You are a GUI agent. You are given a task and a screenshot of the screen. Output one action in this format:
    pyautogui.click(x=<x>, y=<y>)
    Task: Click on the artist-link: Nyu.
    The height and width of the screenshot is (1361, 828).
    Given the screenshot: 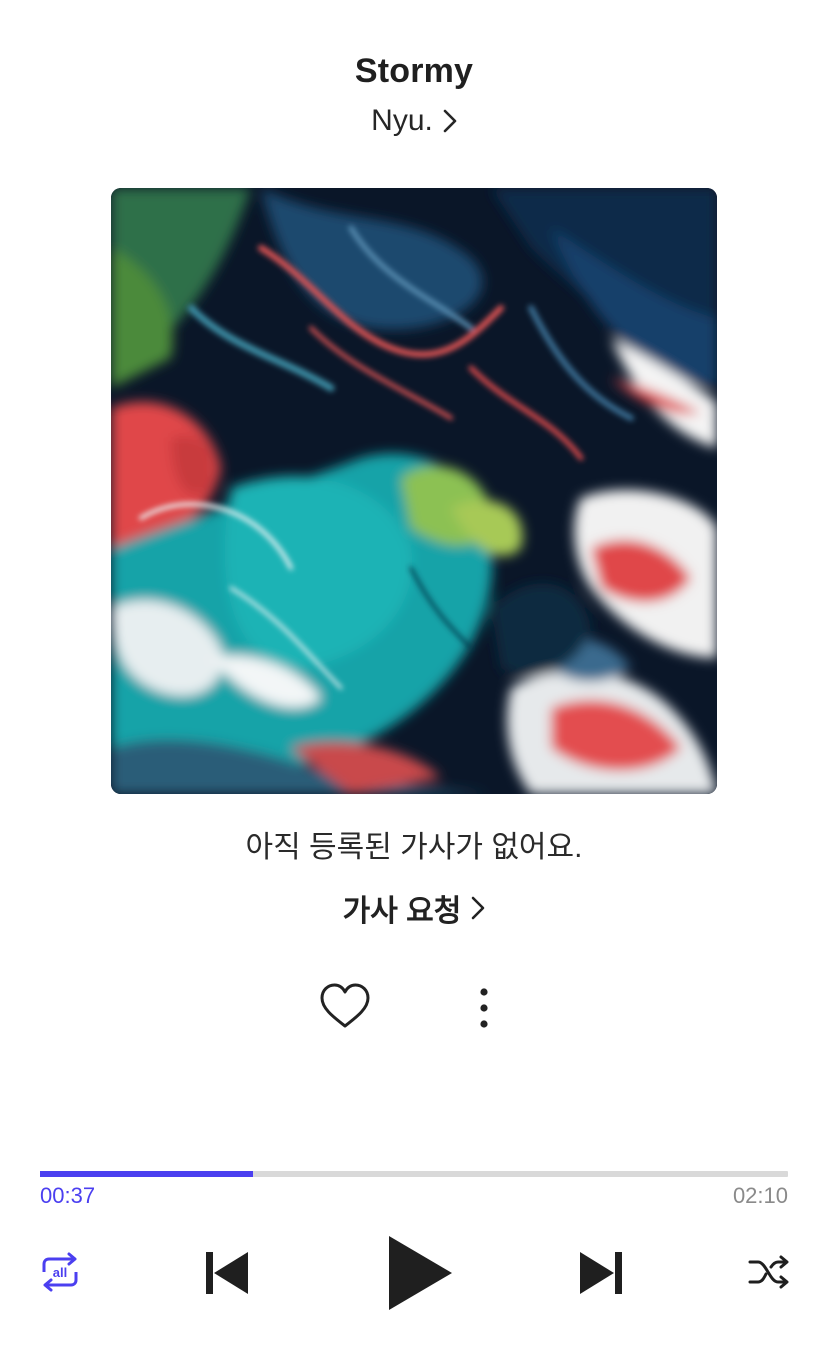 What is the action you would take?
    pyautogui.click(x=414, y=121)
    